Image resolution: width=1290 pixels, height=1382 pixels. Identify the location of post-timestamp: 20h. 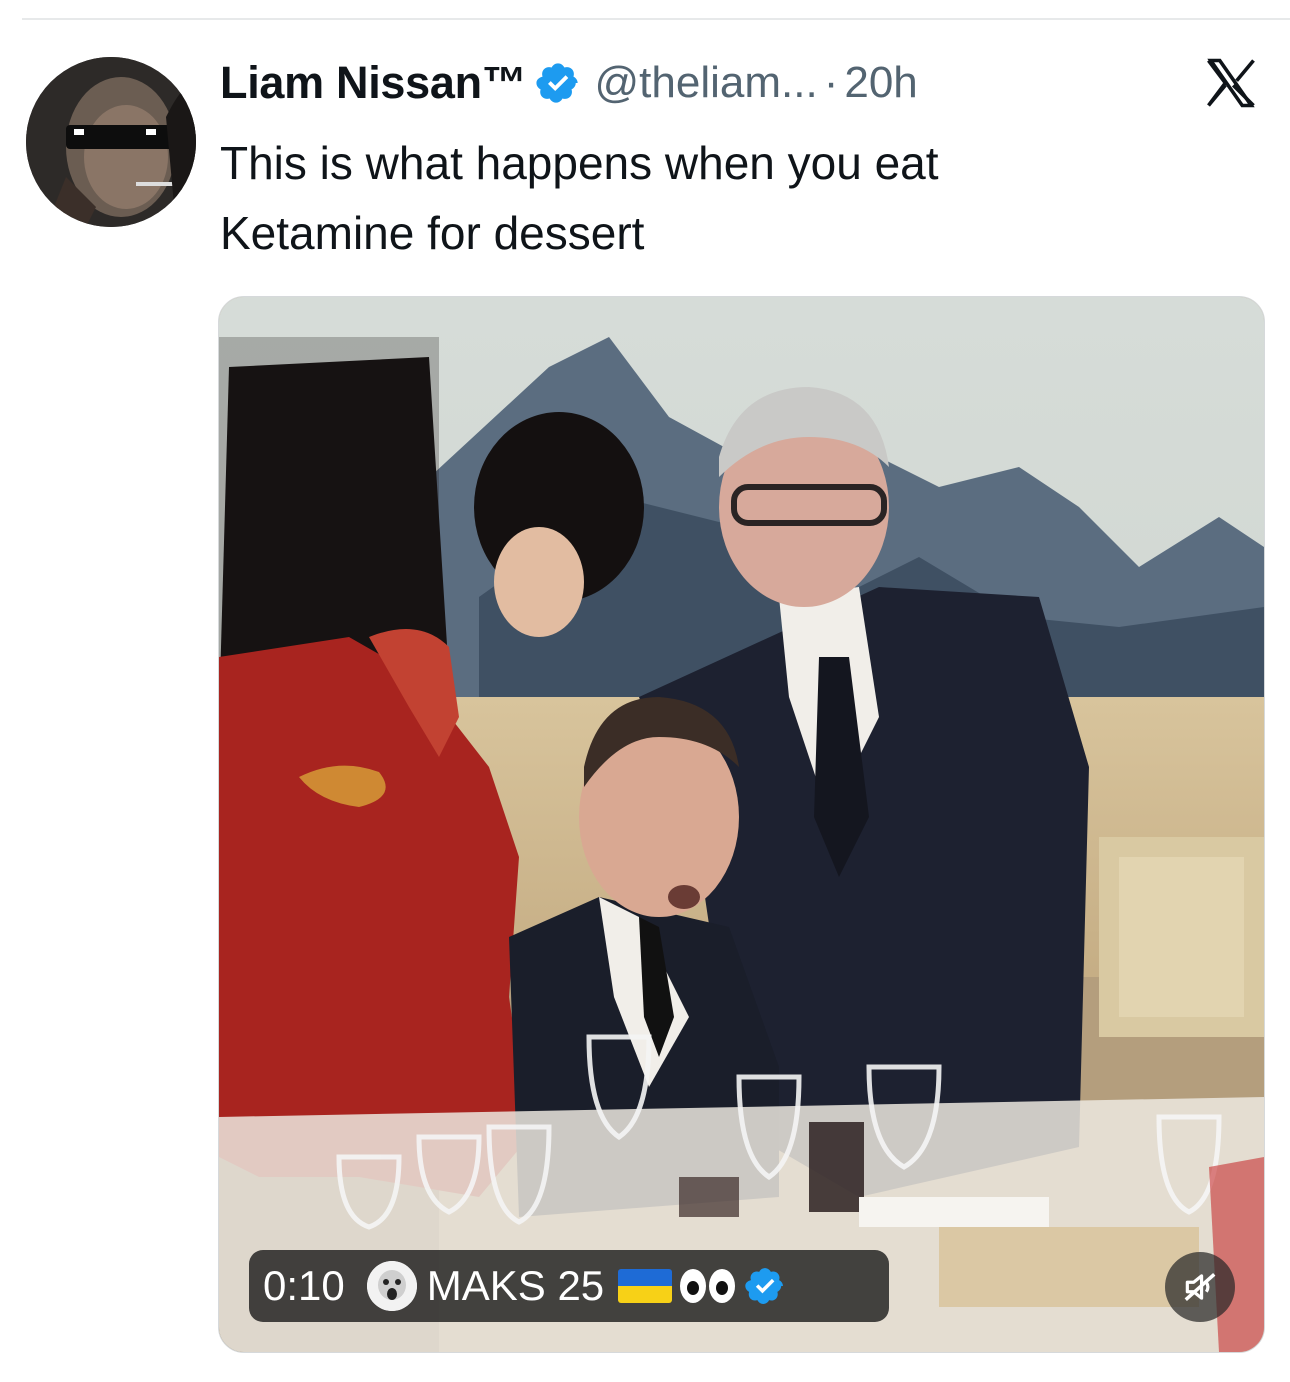
(880, 83).